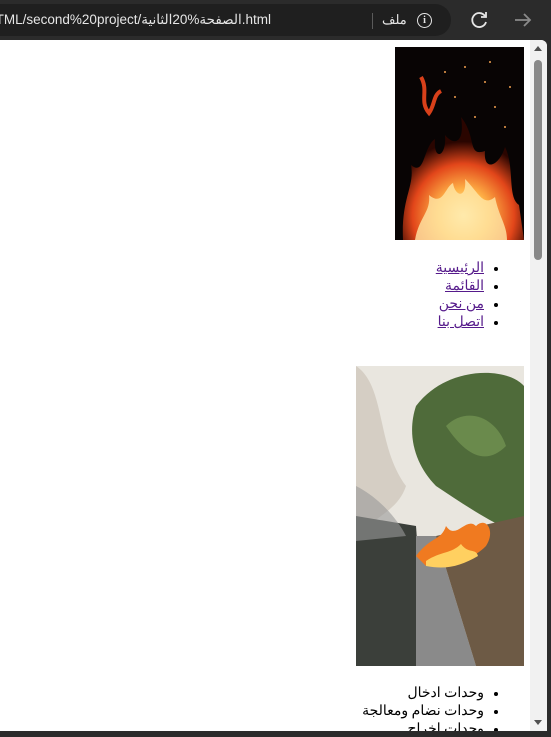 The height and width of the screenshot is (737, 551). I want to click on vertical-scrollbar, so click(538, 385).